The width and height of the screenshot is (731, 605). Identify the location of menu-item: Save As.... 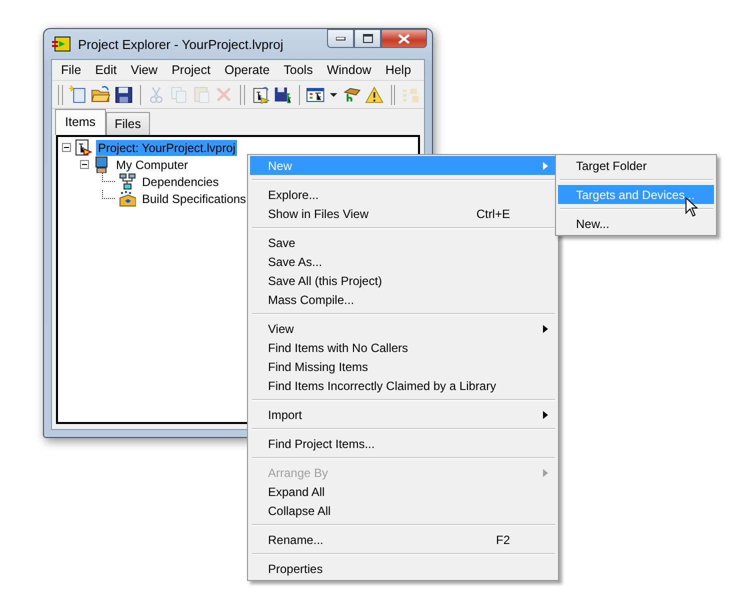
(403, 261).